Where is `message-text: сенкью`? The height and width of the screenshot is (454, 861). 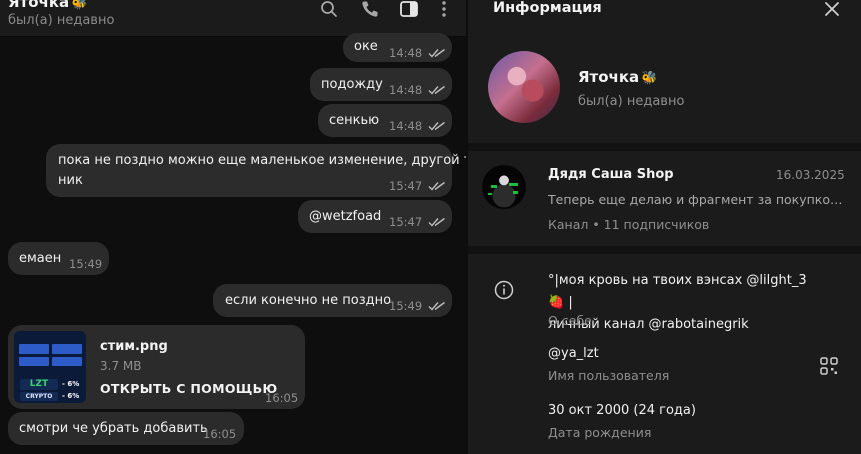 message-text: сенкью is located at coordinates (354, 120).